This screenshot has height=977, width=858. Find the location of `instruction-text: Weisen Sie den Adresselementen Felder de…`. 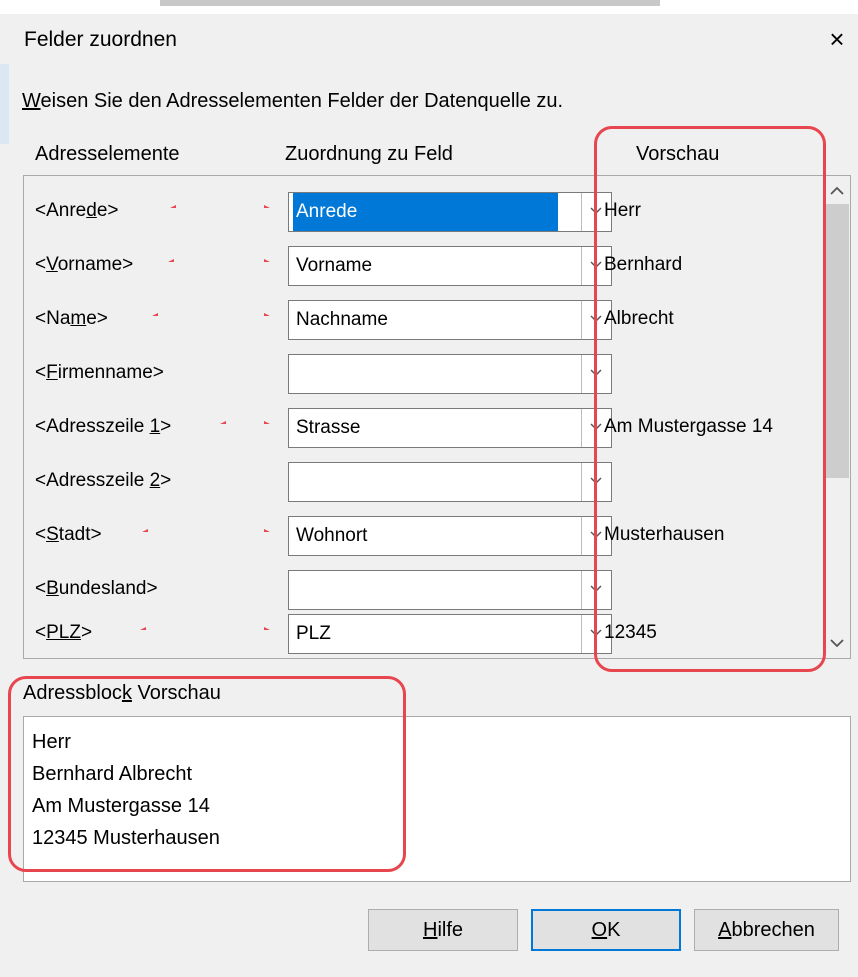

instruction-text: Weisen Sie den Adresselementen Felder de… is located at coordinates (292, 101).